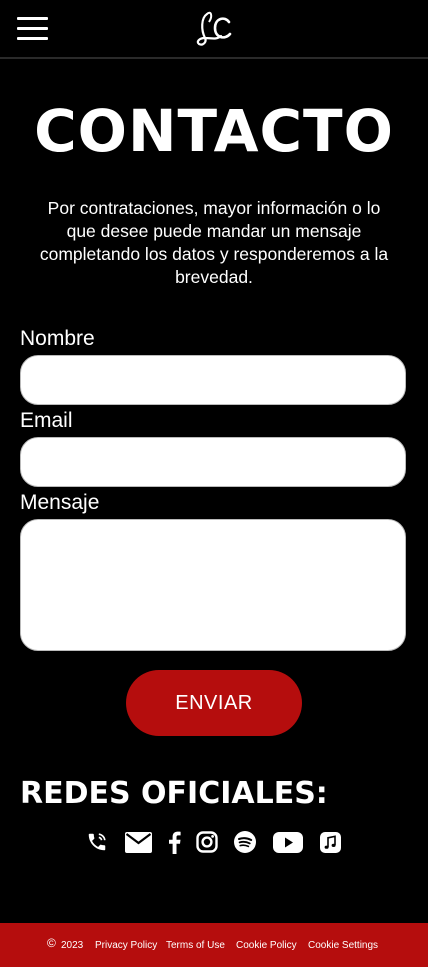 The image size is (428, 967). I want to click on spotify-icon, so click(245, 842).